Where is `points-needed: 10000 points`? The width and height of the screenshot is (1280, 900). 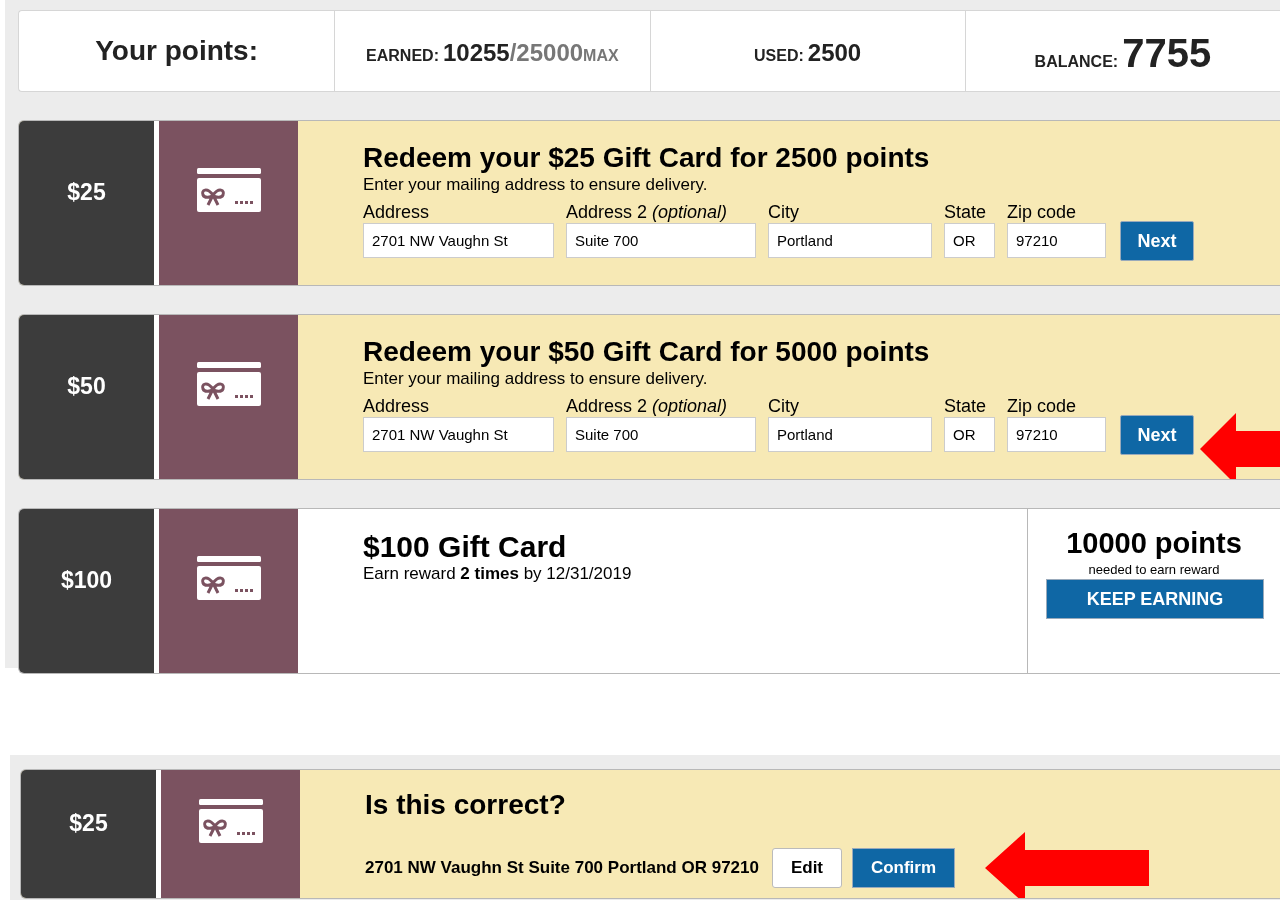
points-needed: 10000 points is located at coordinates (1154, 543).